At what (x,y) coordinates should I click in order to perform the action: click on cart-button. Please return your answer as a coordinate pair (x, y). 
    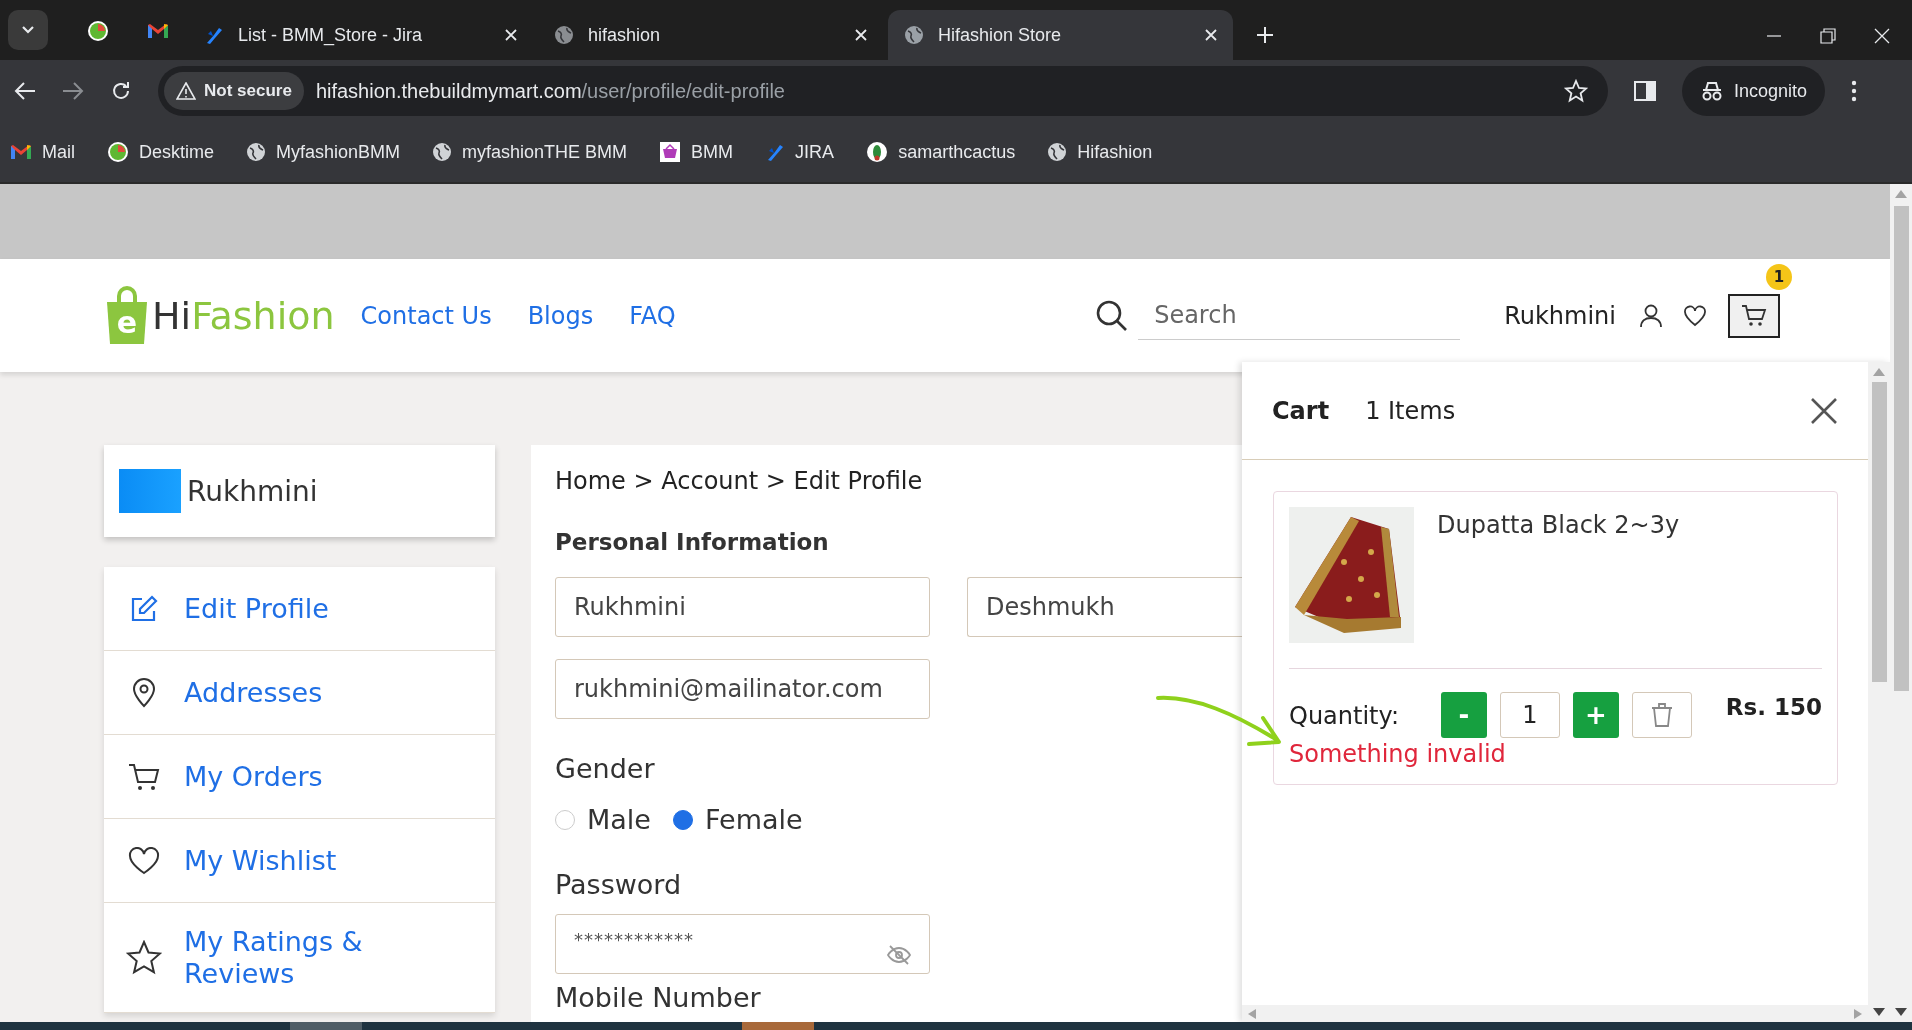
    Looking at the image, I should click on (1754, 315).